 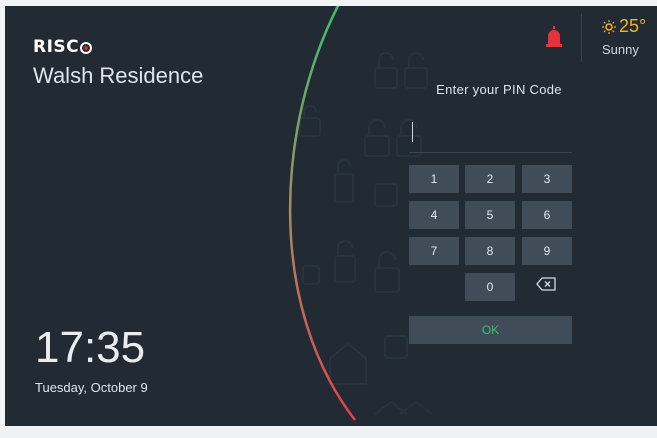 What do you see at coordinates (490, 287) in the screenshot?
I see `key-0: 0` at bounding box center [490, 287].